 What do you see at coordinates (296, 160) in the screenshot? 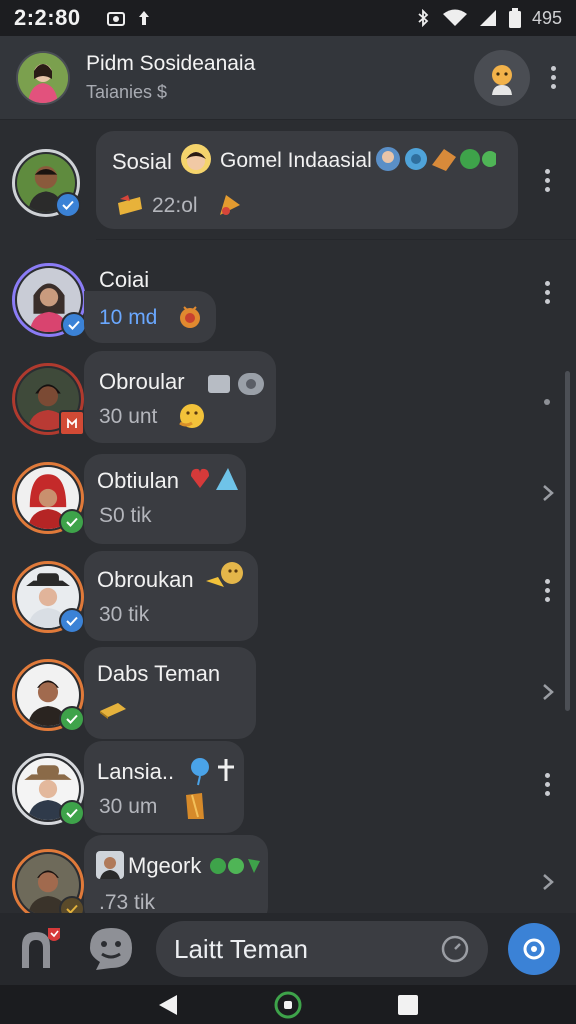
I see `chat-name-secondary: Gomel Indaasial` at bounding box center [296, 160].